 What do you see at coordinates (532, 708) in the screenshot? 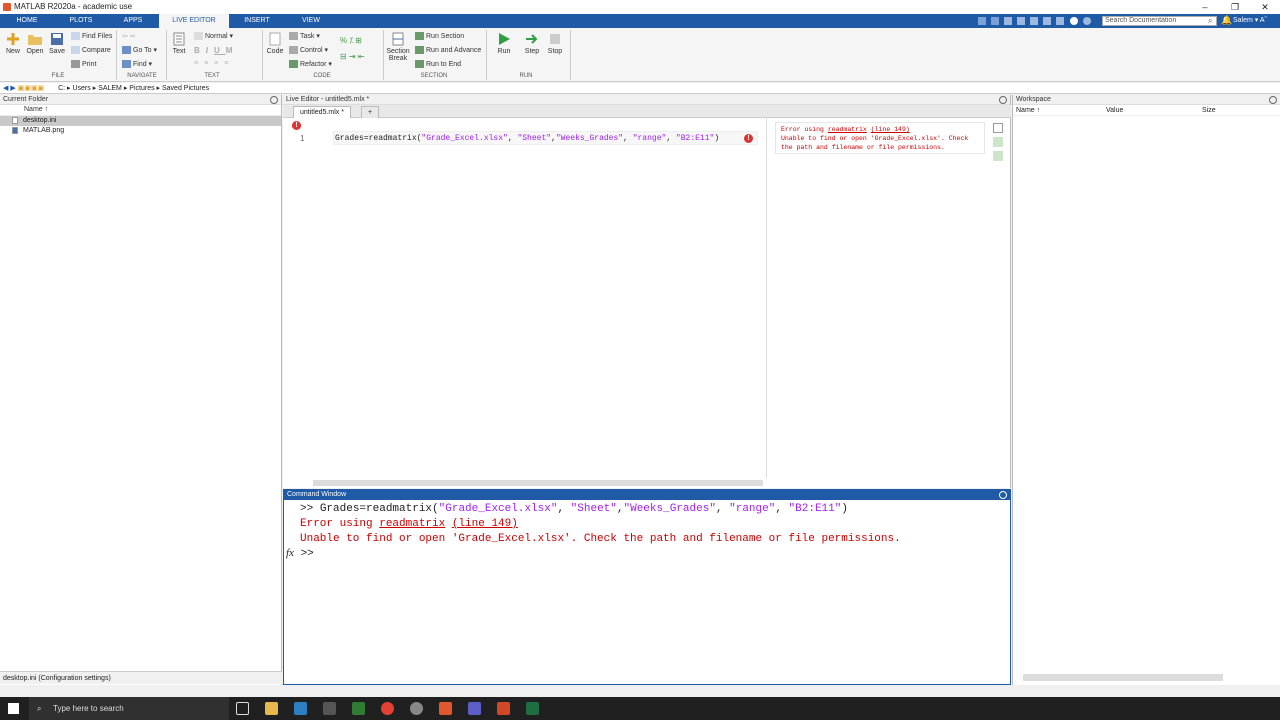
I see `excel-icon` at bounding box center [532, 708].